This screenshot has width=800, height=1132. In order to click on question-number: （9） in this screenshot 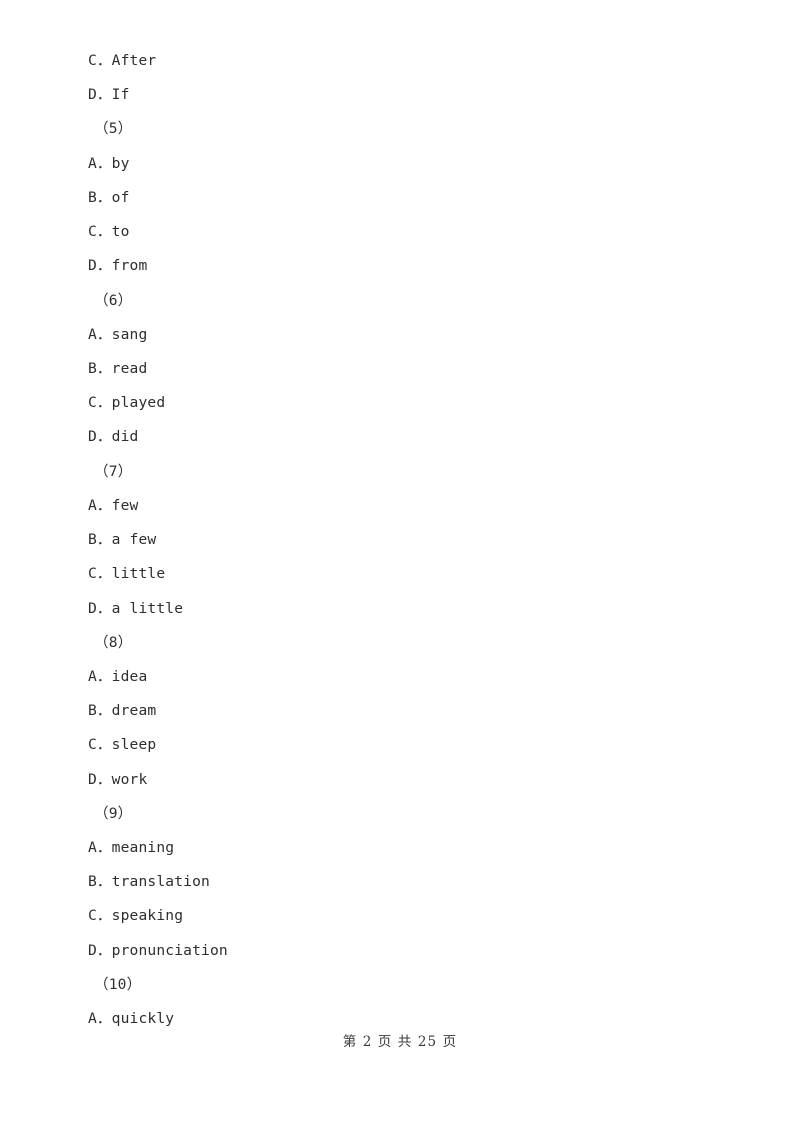, I will do `click(113, 813)`.